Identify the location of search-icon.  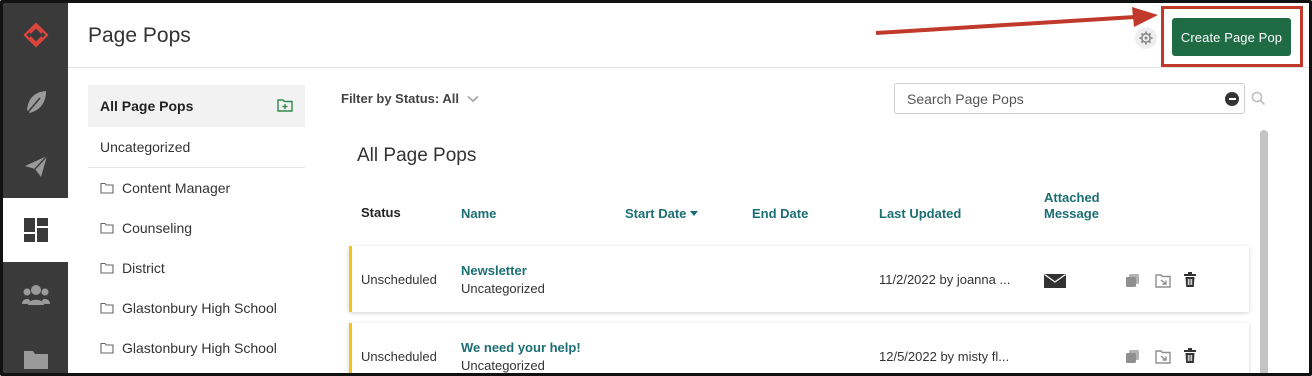
(1258, 98).